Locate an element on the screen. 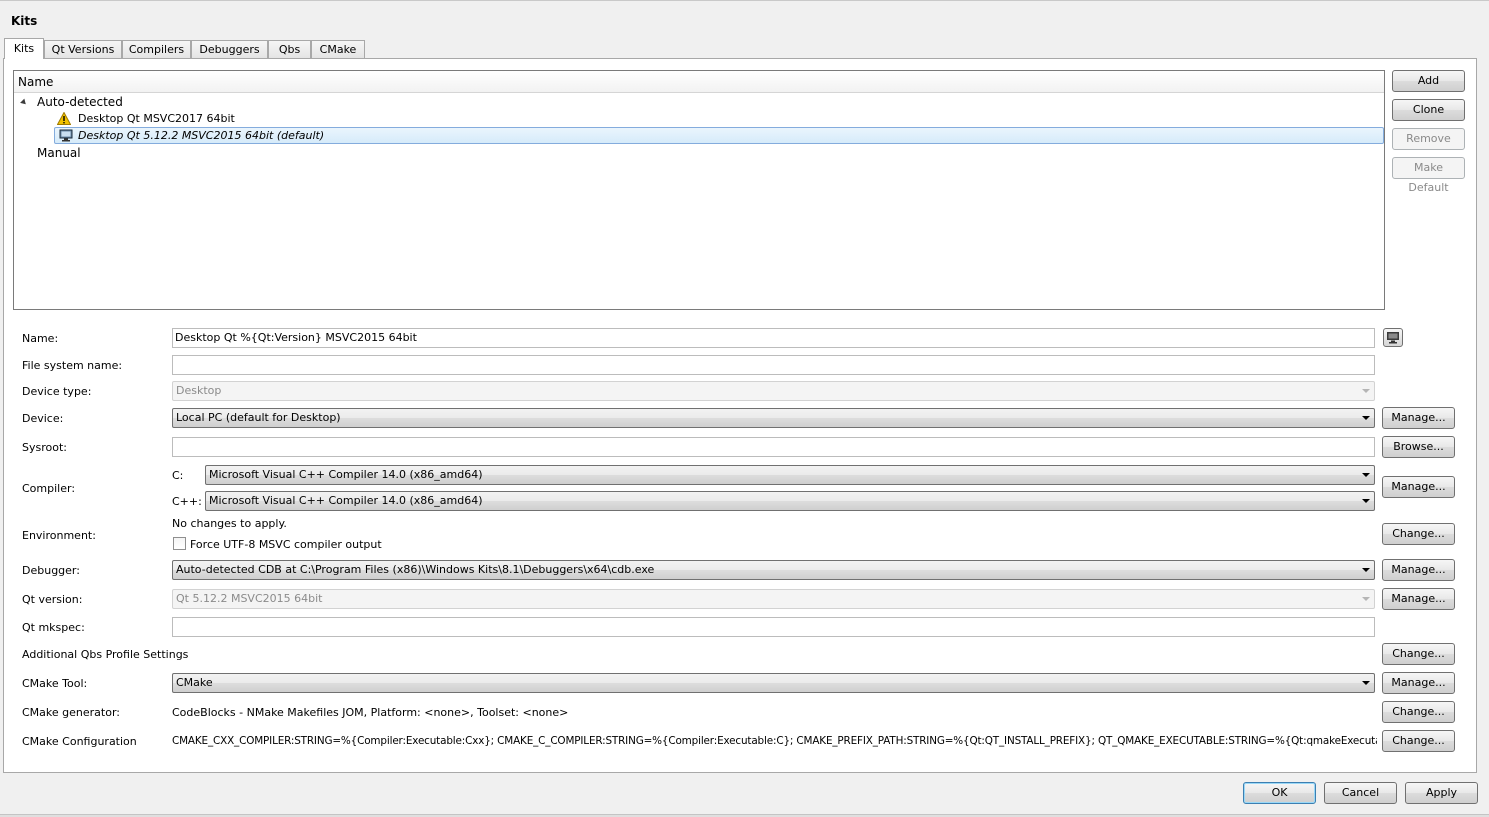  ok-button: OK is located at coordinates (1279, 793).